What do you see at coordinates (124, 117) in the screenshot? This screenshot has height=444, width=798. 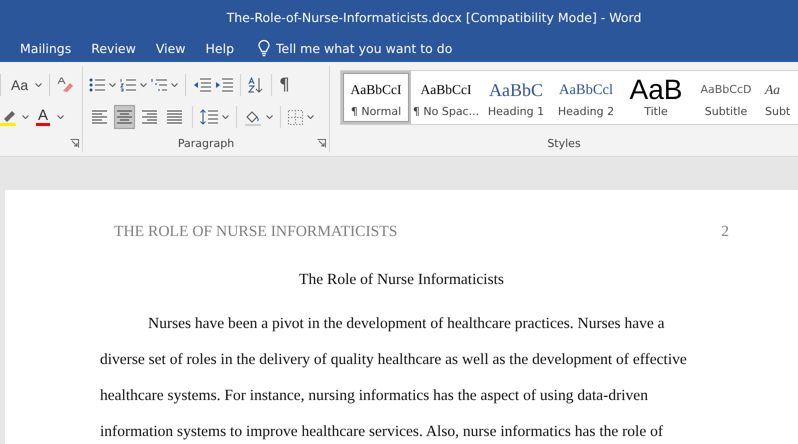 I see `align-button` at bounding box center [124, 117].